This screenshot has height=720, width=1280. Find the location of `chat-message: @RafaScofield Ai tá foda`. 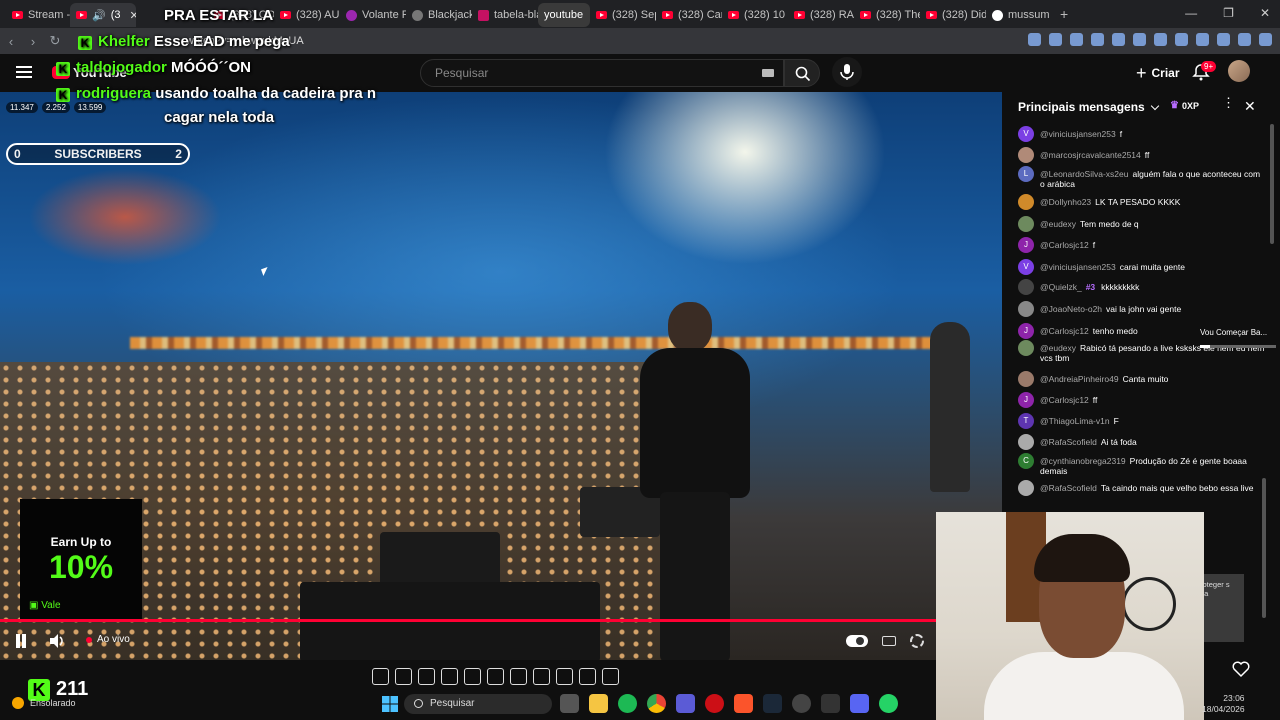

chat-message: @RafaScofield Ai tá foda is located at coordinates (1142, 442).